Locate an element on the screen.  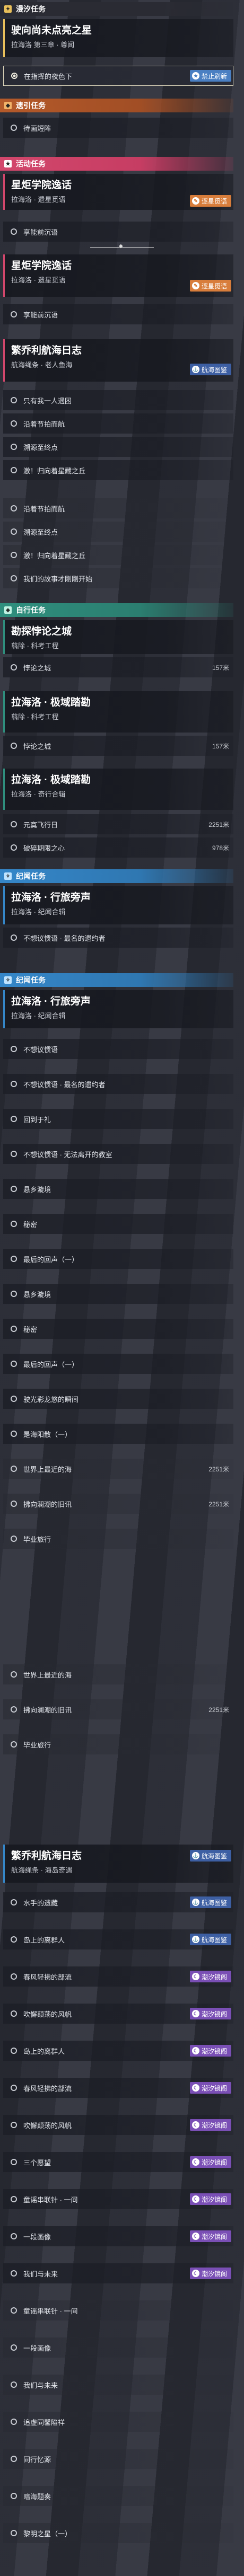
quest-card: 繁乔利航海日志 航海绳条 · 老人鱼海 is located at coordinates (118, 360).